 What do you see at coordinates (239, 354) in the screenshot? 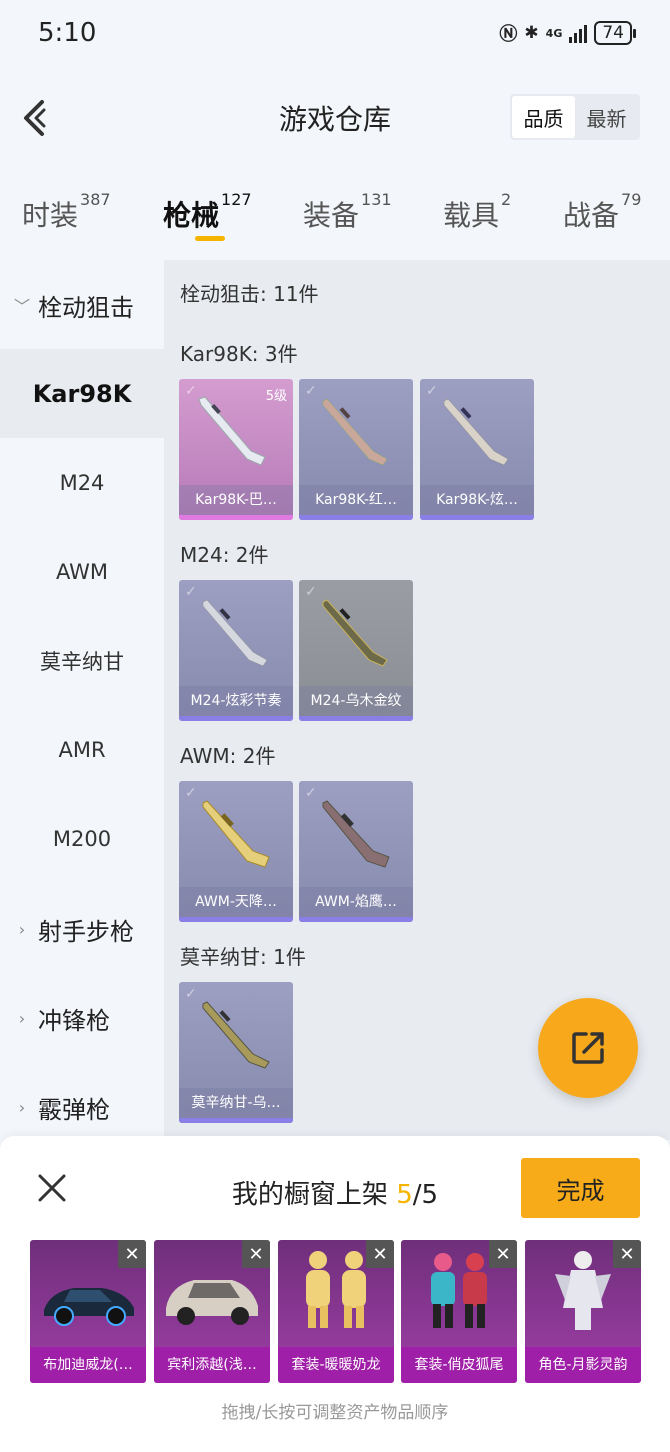
I see `section-title: Kar98K: 3件` at bounding box center [239, 354].